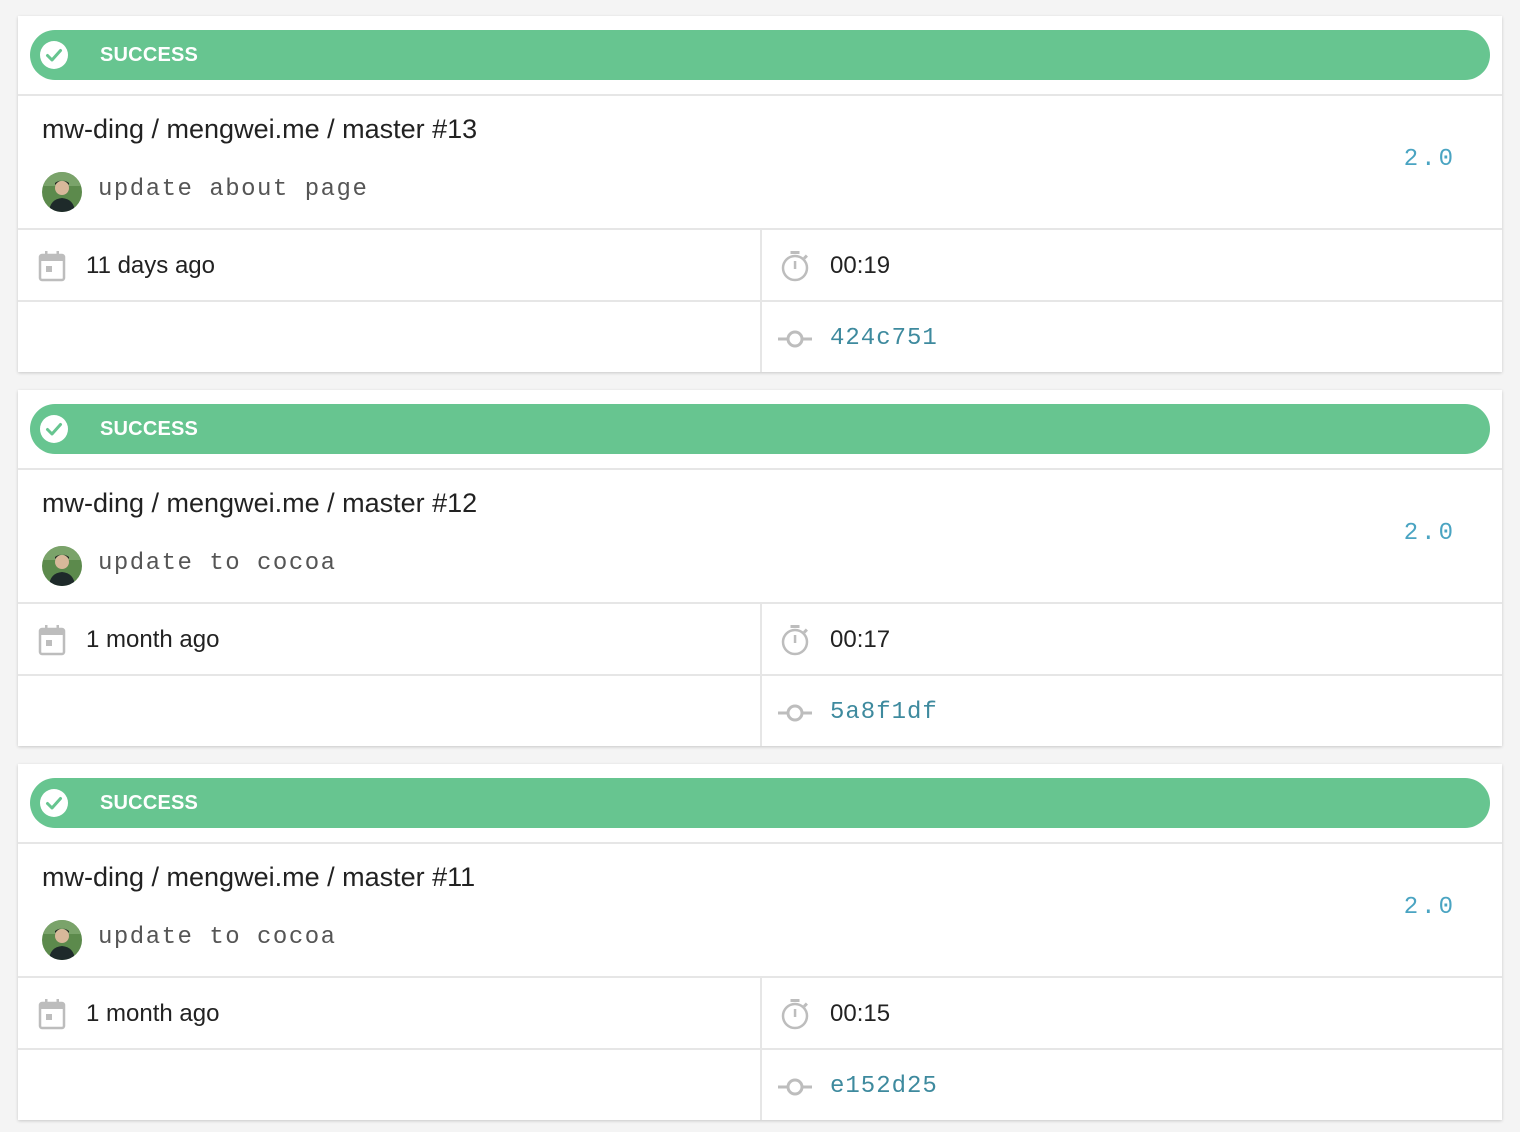 The image size is (1520, 1132). What do you see at coordinates (259, 129) in the screenshot?
I see `build-title: mw-ding / mengwei.me / master #13` at bounding box center [259, 129].